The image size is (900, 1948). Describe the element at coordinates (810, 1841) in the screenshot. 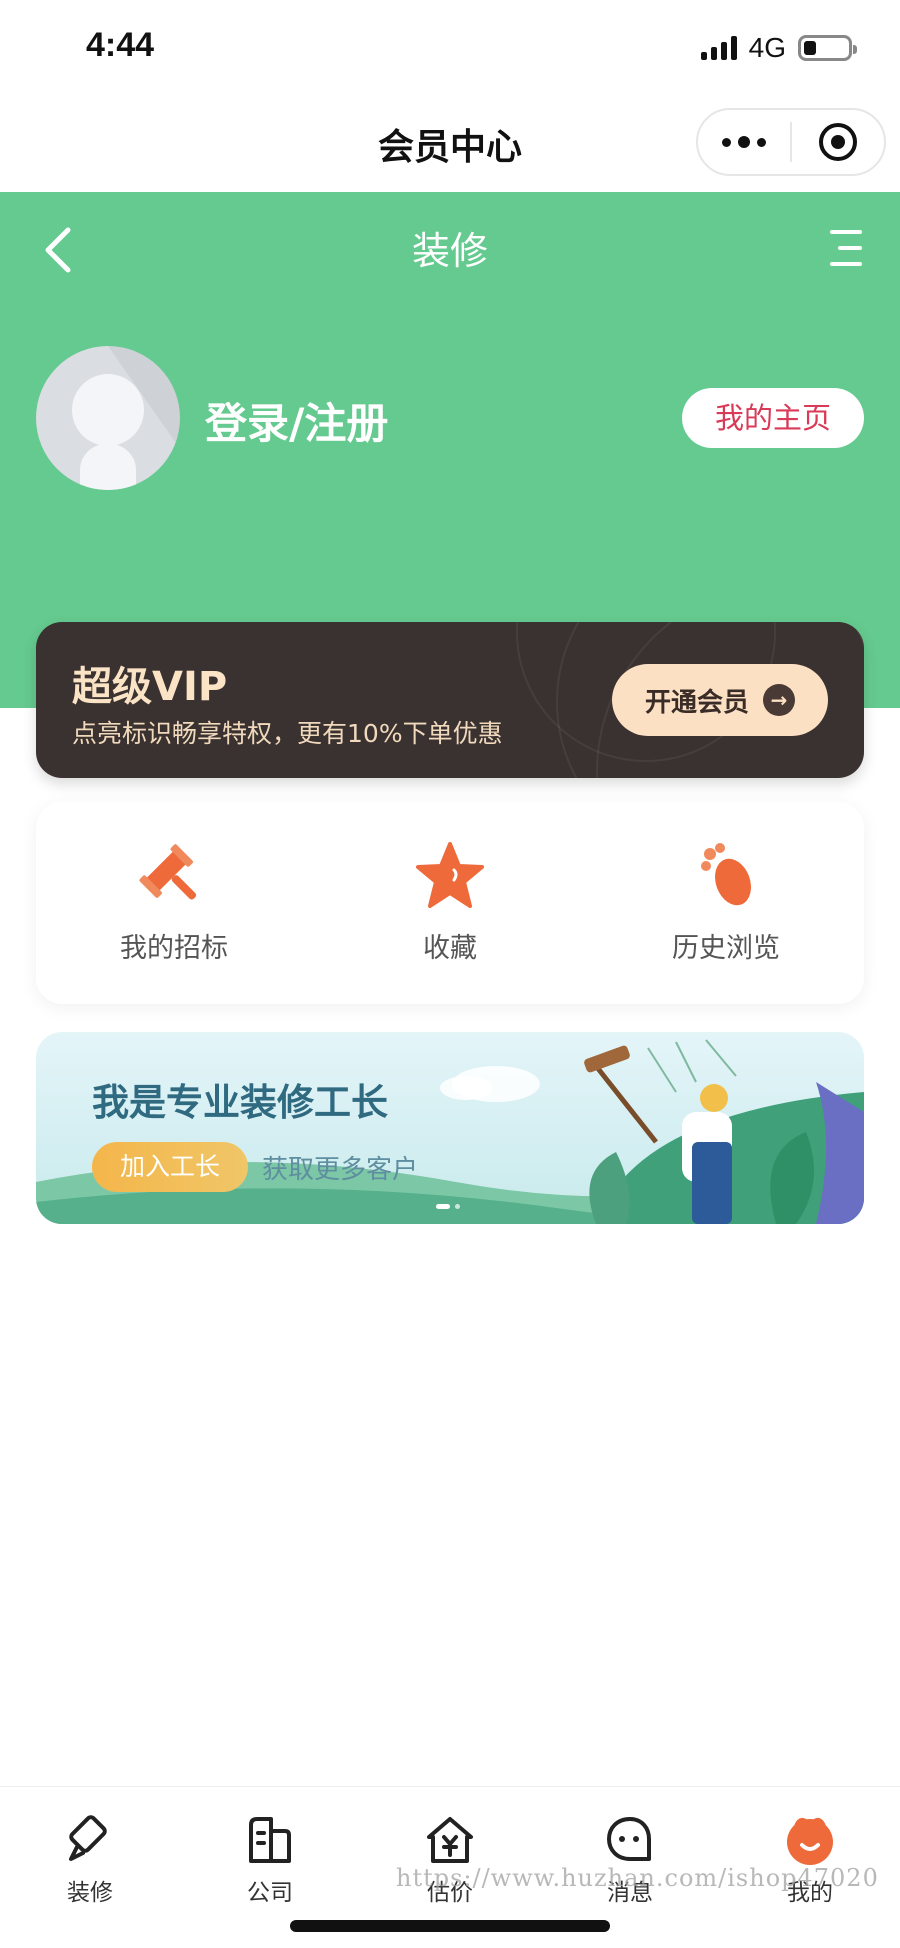

I see `profile-icon` at that location.